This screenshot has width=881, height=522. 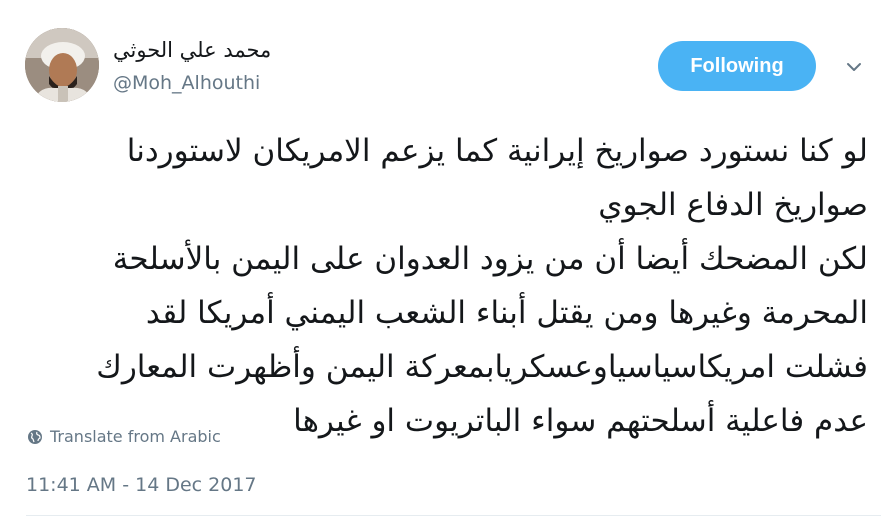 What do you see at coordinates (135, 436) in the screenshot?
I see `translate-label: Translate from Arabic` at bounding box center [135, 436].